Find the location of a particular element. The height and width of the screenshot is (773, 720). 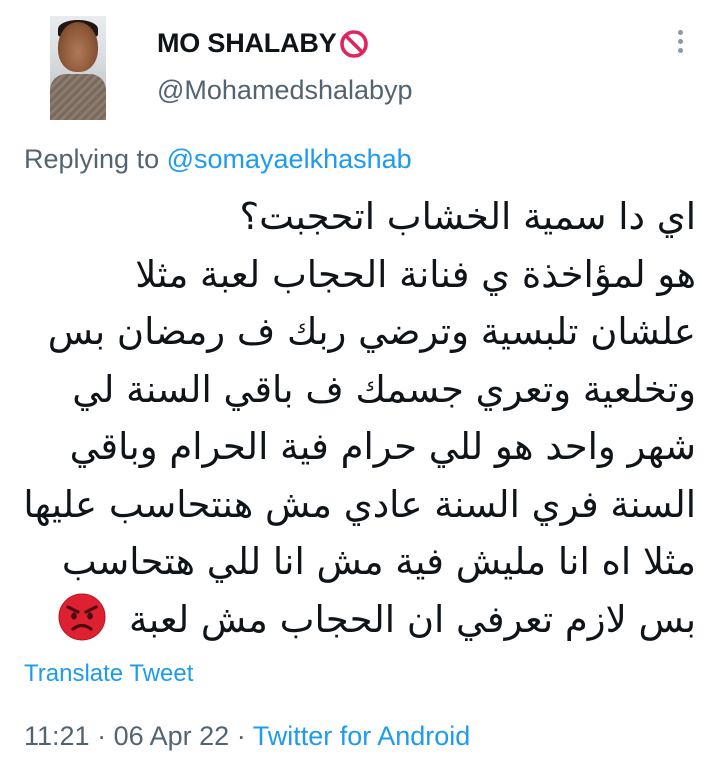

tweet-meta: 11:21 · 06 Apr 22 · Twitter for Android is located at coordinates (247, 736).